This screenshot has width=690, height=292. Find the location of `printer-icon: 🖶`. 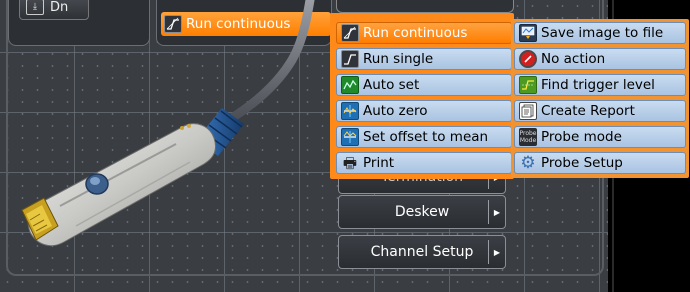

printer-icon: 🖶 is located at coordinates (350, 162).